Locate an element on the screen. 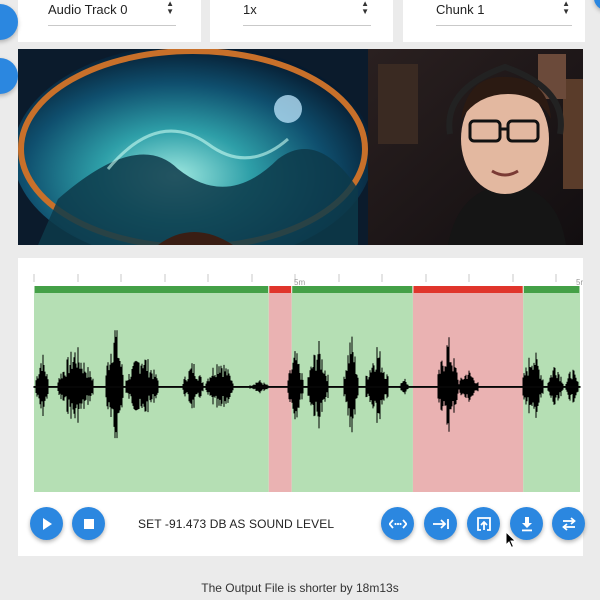 The width and height of the screenshot is (600, 600). speed-card: 1x ▲ ▼ is located at coordinates (301, 21).